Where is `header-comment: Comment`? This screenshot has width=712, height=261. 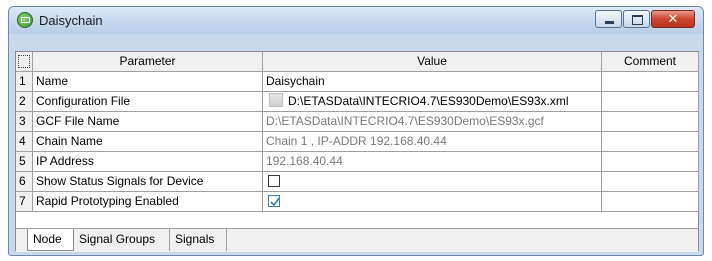
header-comment: Comment is located at coordinates (650, 62).